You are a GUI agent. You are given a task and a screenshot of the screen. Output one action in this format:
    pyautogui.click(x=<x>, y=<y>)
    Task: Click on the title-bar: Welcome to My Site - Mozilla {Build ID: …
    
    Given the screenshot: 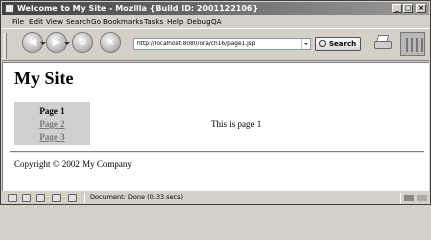 What is the action you would take?
    pyautogui.click(x=215, y=8)
    